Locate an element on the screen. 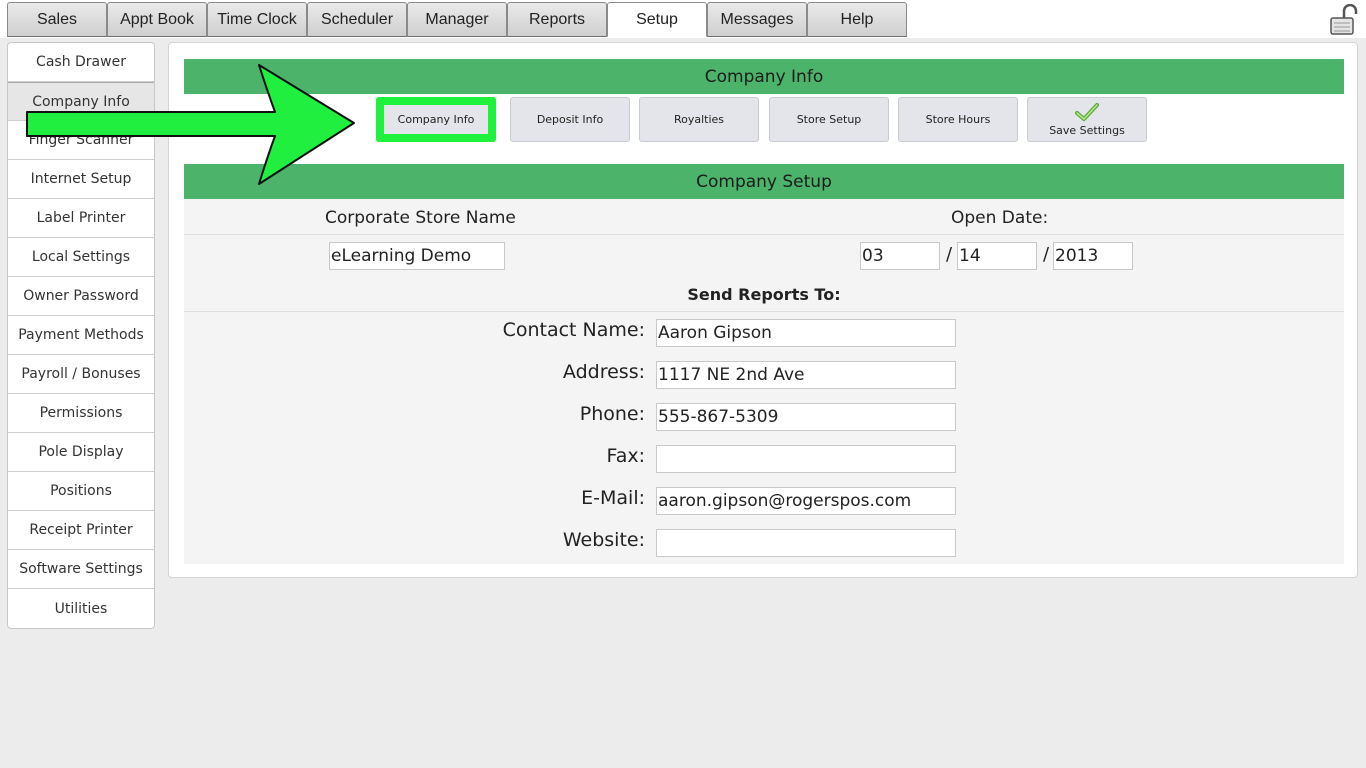 This screenshot has width=1366, height=768. website-label: Website: is located at coordinates (603, 540).